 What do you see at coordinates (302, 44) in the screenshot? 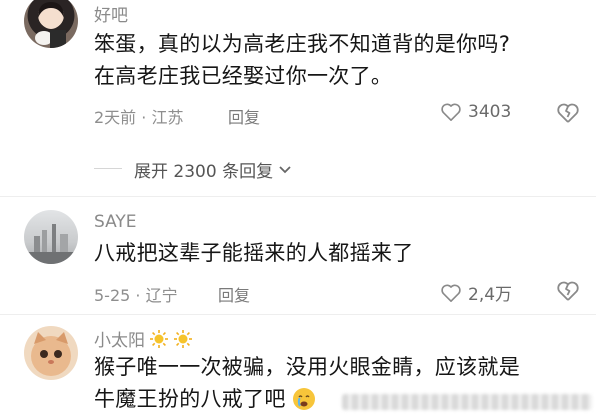
I see `comment-text-line: 笨蛋，真的以为高老庄我不知道背的是你吗?` at bounding box center [302, 44].